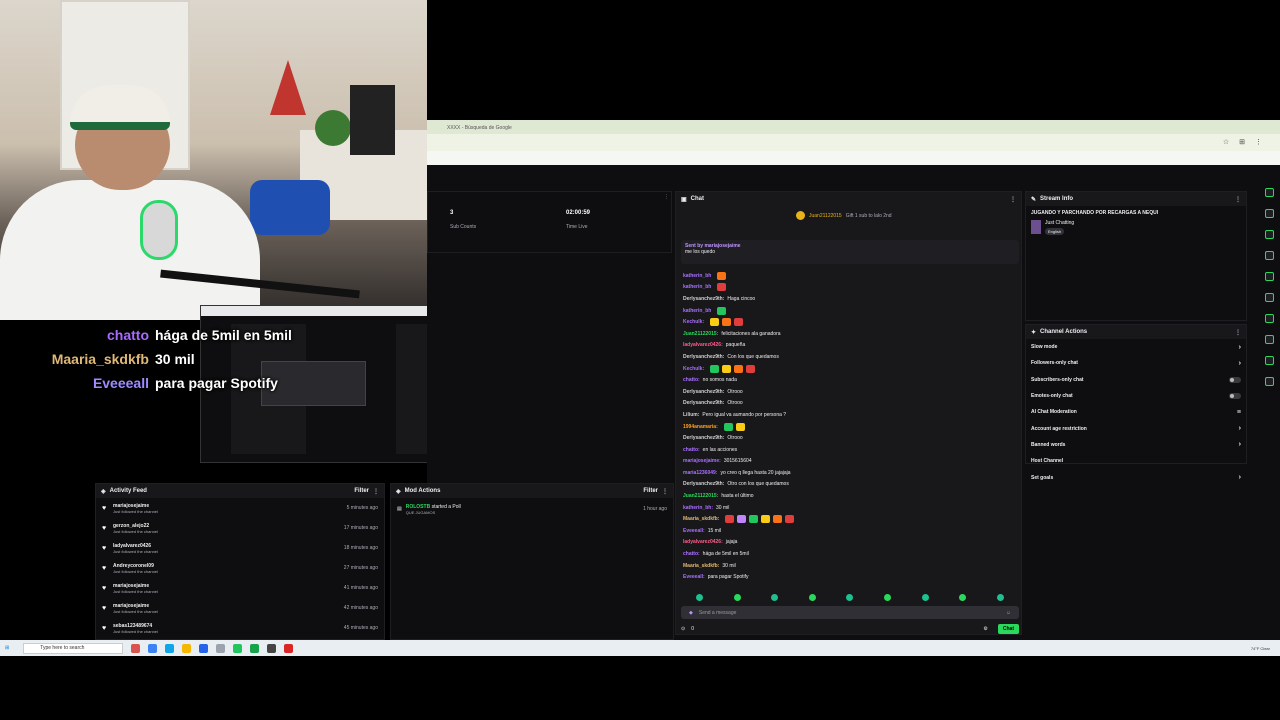 This screenshot has height=720, width=1280. What do you see at coordinates (1136, 477) in the screenshot?
I see `channel-action-item: Set goals ›` at bounding box center [1136, 477].